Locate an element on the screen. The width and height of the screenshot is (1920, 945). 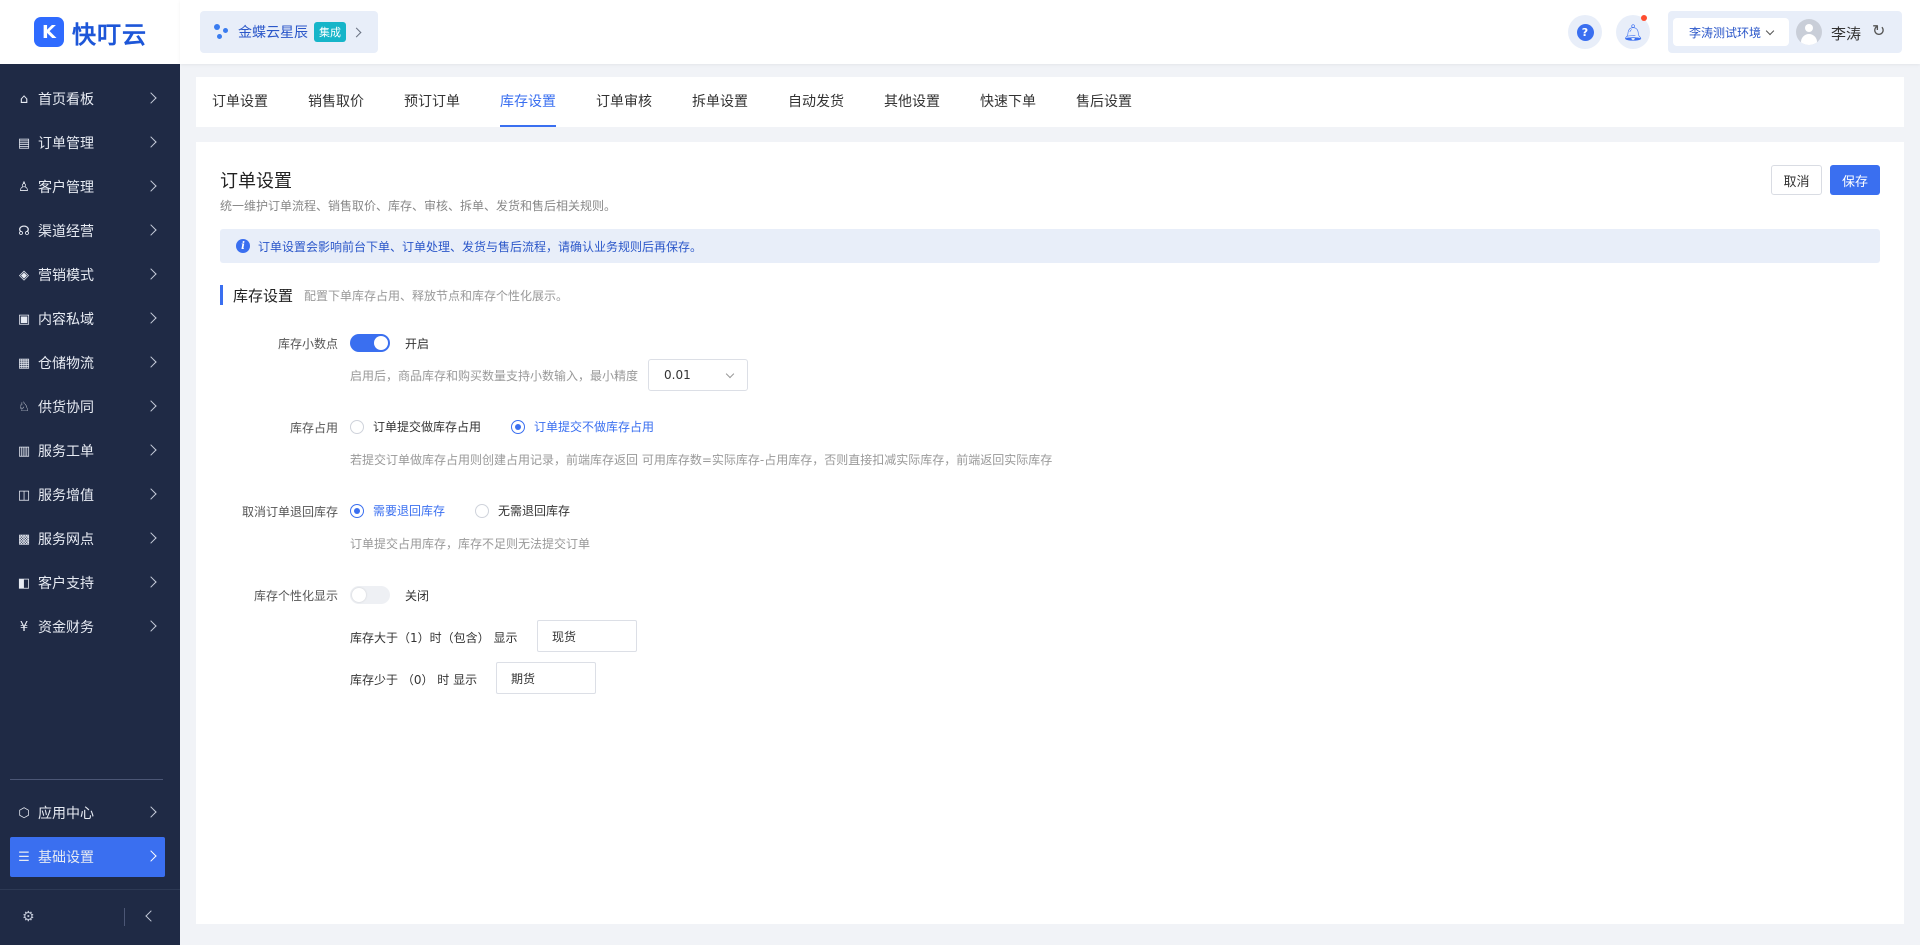
sidebar-footer-divider is located at coordinates (90, 889).